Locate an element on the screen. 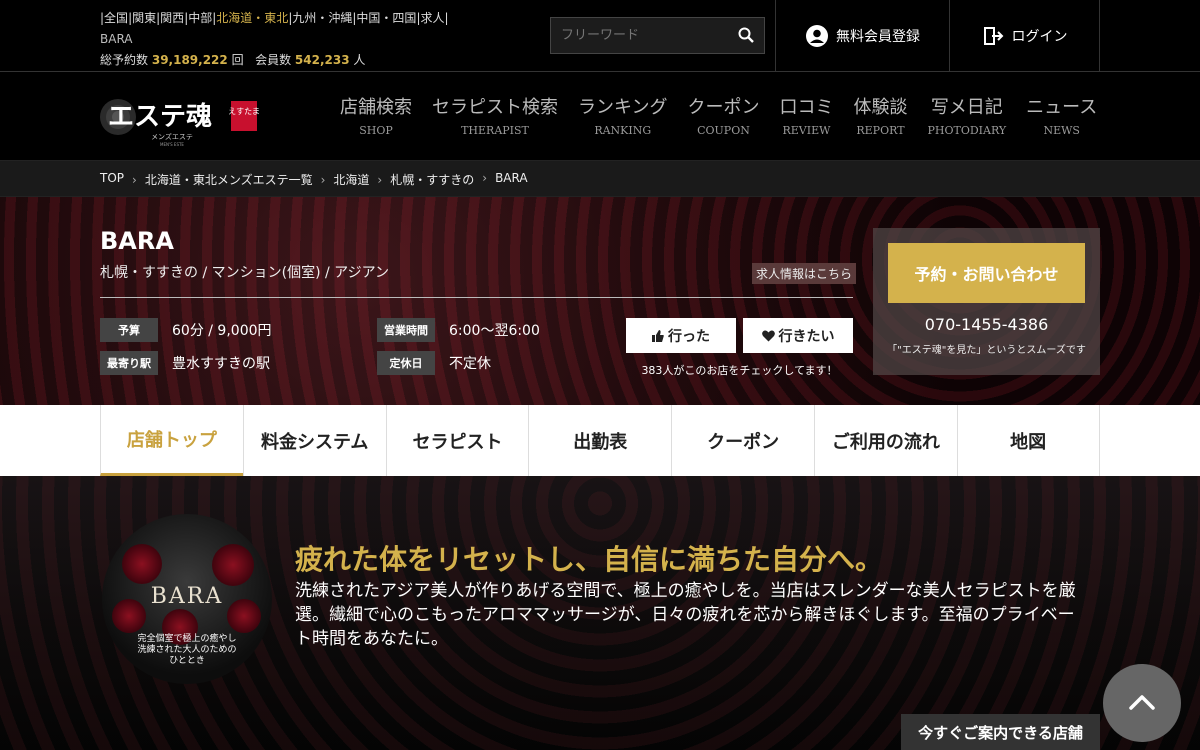 The height and width of the screenshot is (750, 1200). nav-sublabel: RANKING is located at coordinates (623, 130).